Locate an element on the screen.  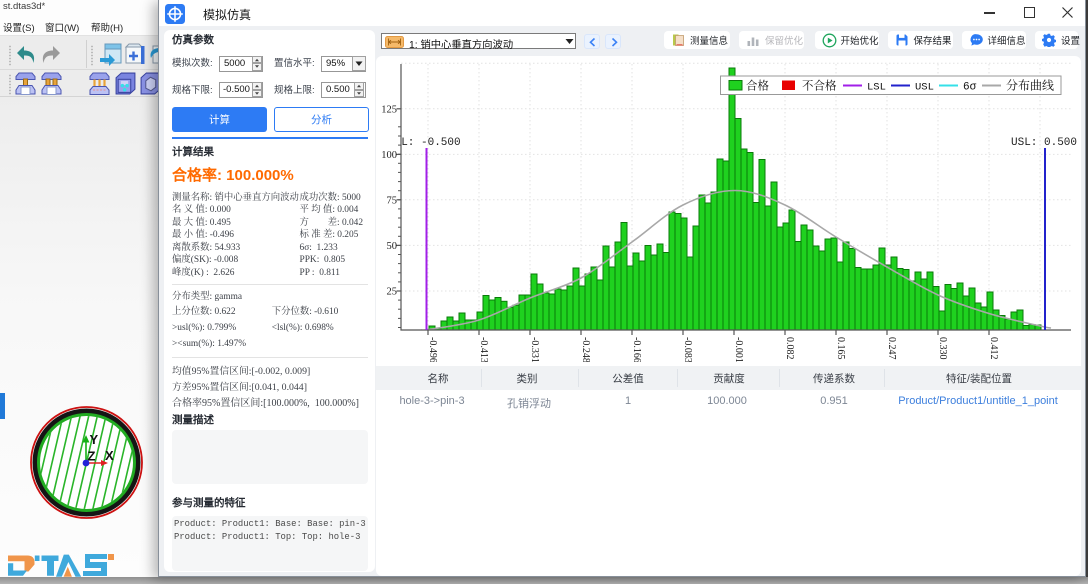
svg-text: -0.496 is located at coordinates (432, 349).